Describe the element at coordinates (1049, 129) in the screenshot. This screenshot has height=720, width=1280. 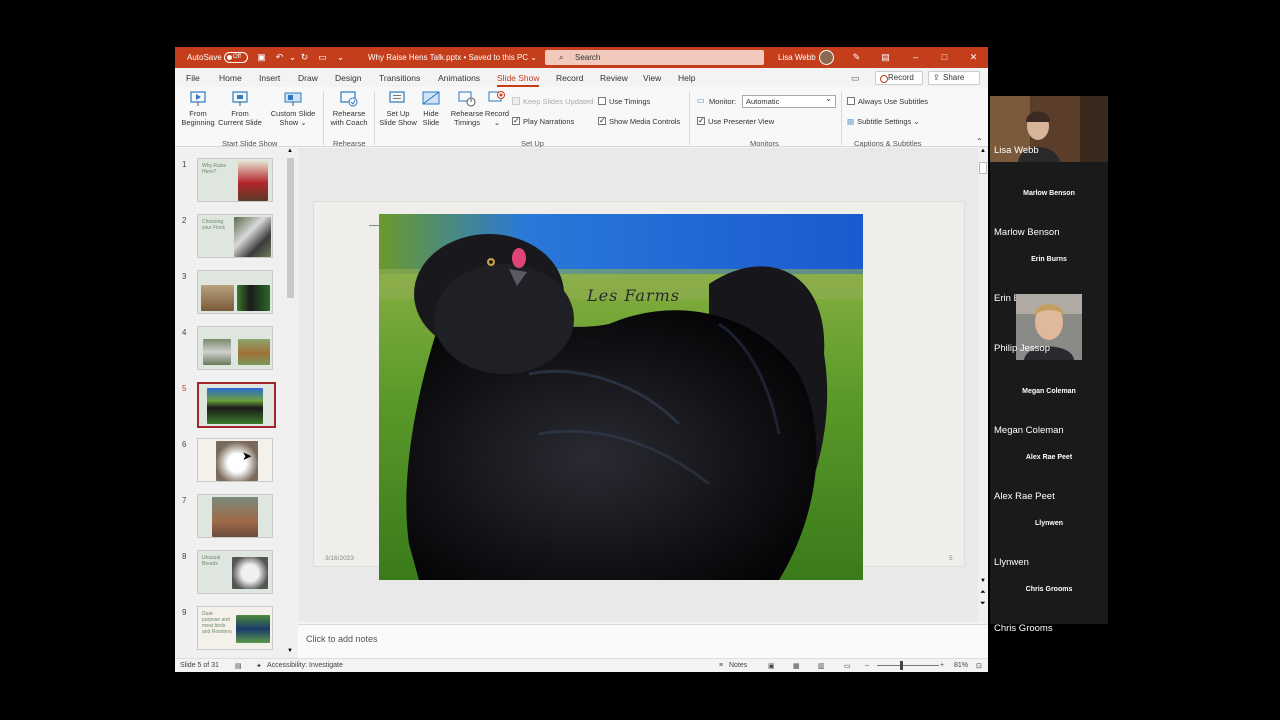
I see `participant-tile: Lisa Webb` at that location.